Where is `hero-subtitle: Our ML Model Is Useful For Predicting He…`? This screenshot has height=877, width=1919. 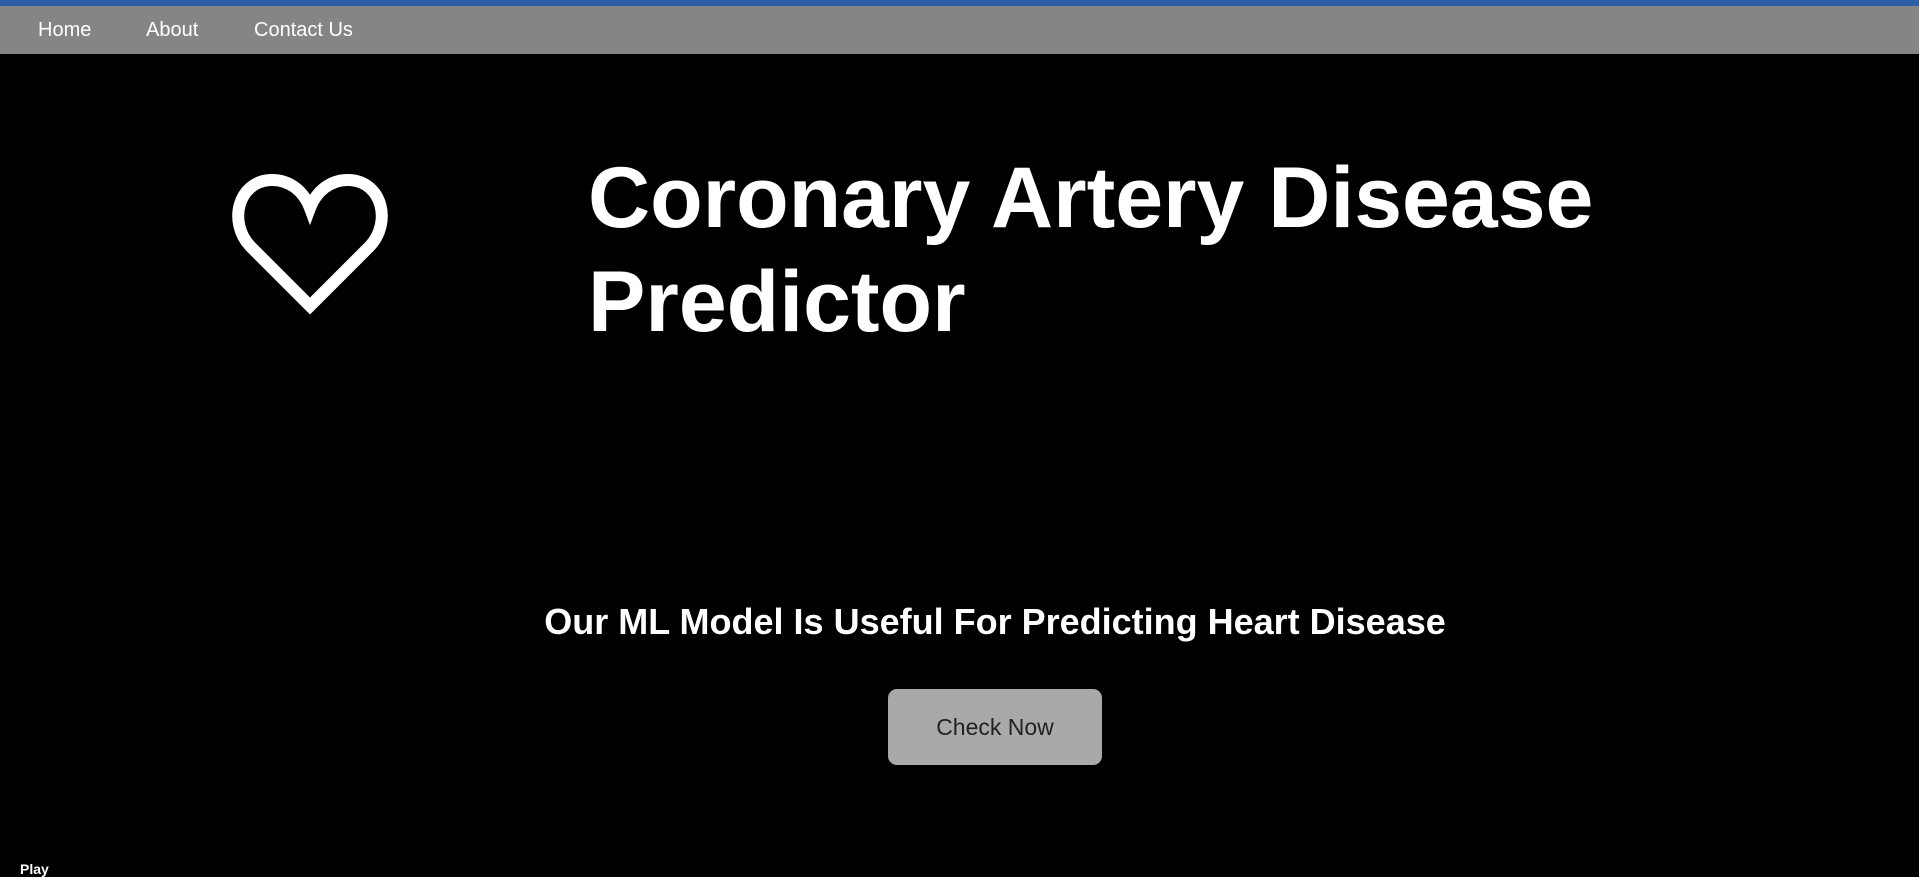 hero-subtitle: Our ML Model Is Useful For Predicting He… is located at coordinates (995, 621).